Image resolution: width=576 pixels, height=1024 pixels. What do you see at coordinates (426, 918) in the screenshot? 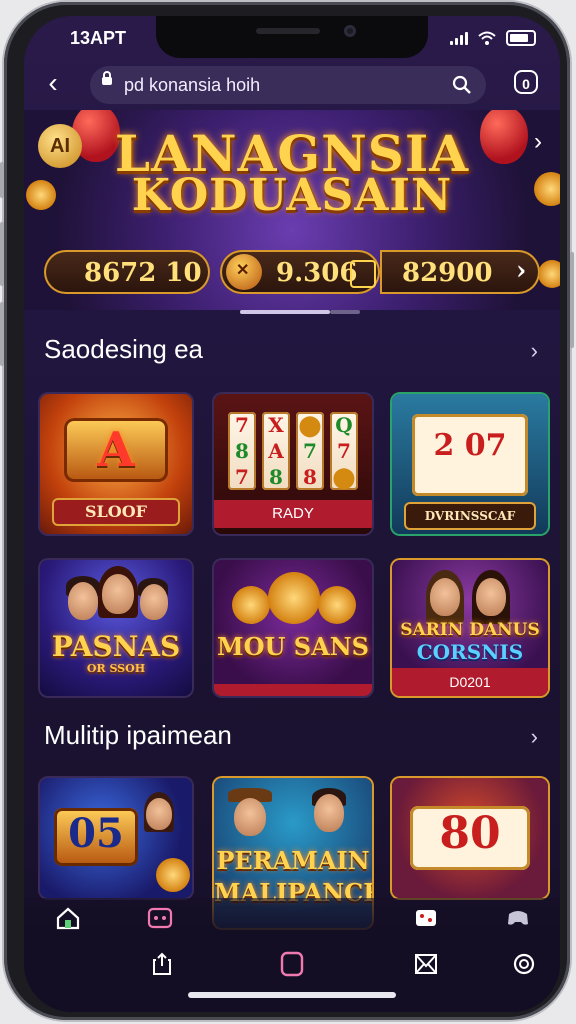
I see `dice-icon` at bounding box center [426, 918].